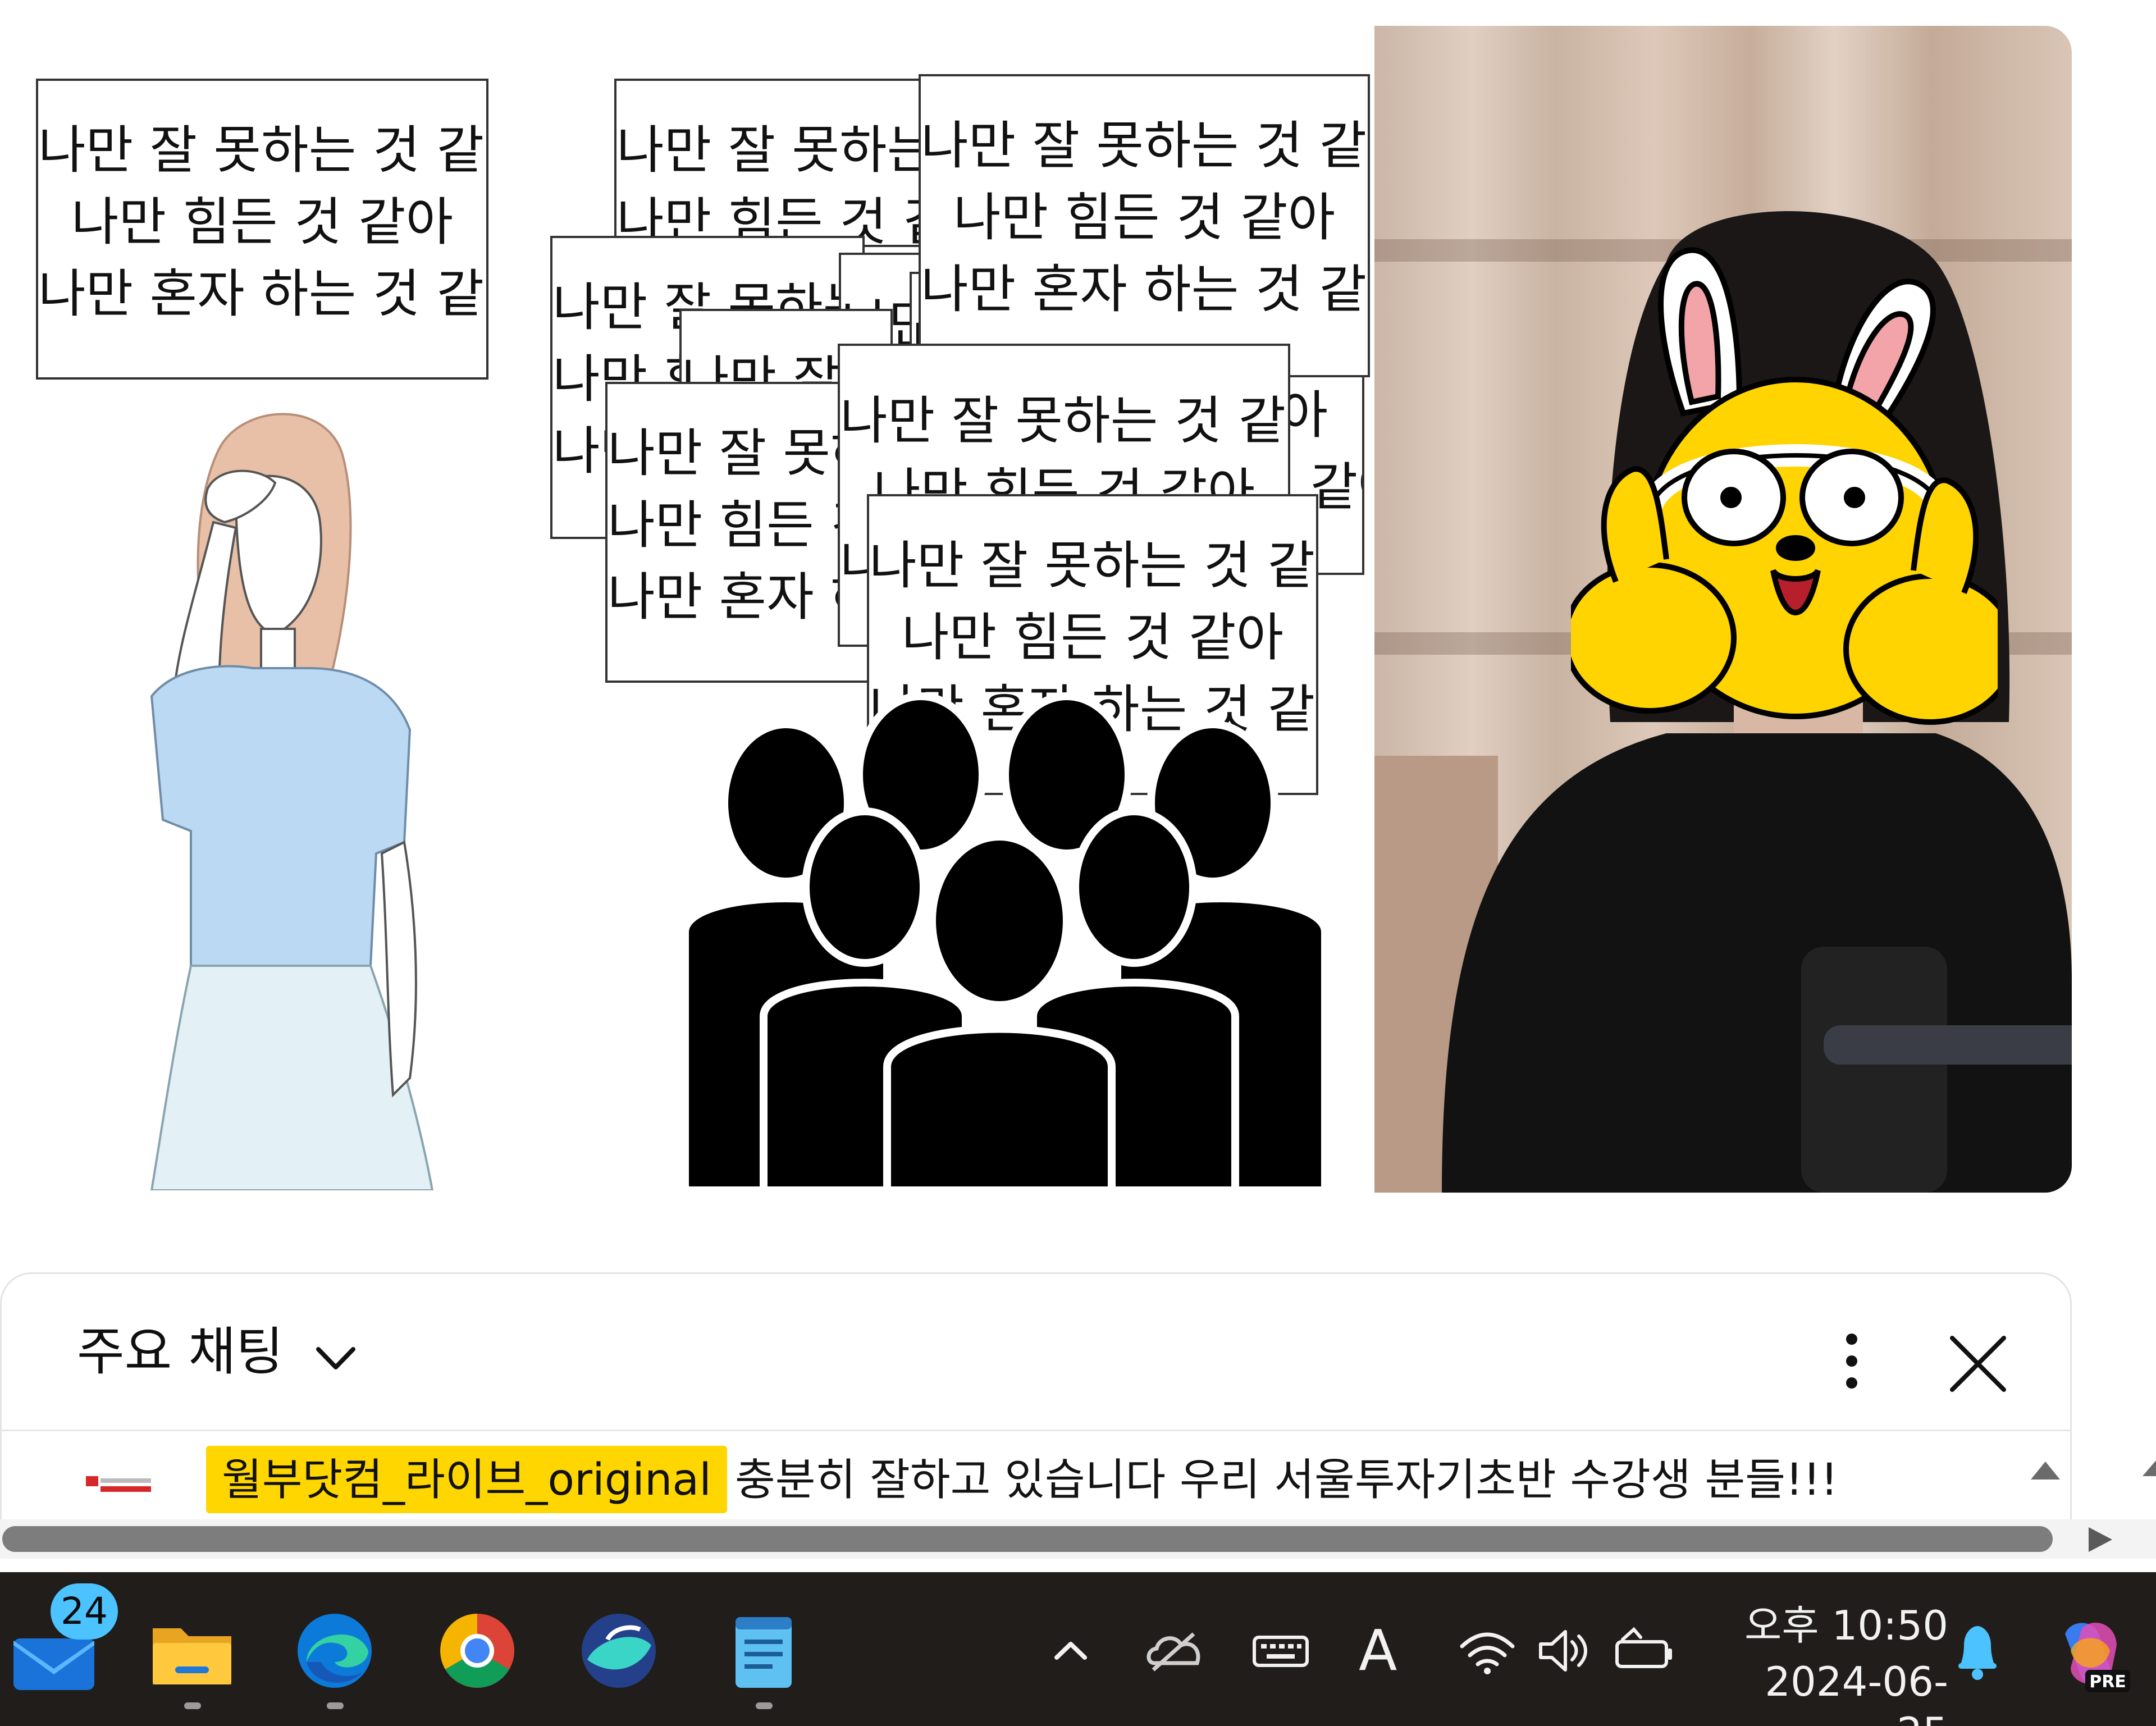 The height and width of the screenshot is (1726, 2156). I want to click on chevron-up-icon, so click(1070, 1651).